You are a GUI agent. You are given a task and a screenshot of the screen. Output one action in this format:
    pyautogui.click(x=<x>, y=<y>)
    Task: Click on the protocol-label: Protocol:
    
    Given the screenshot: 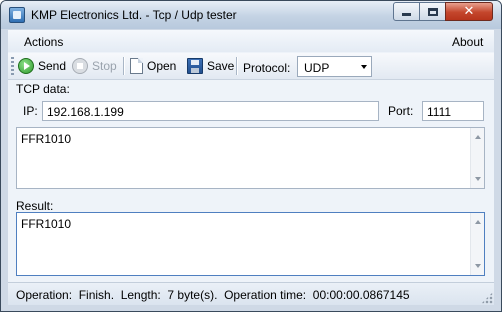 What is the action you would take?
    pyautogui.click(x=267, y=68)
    